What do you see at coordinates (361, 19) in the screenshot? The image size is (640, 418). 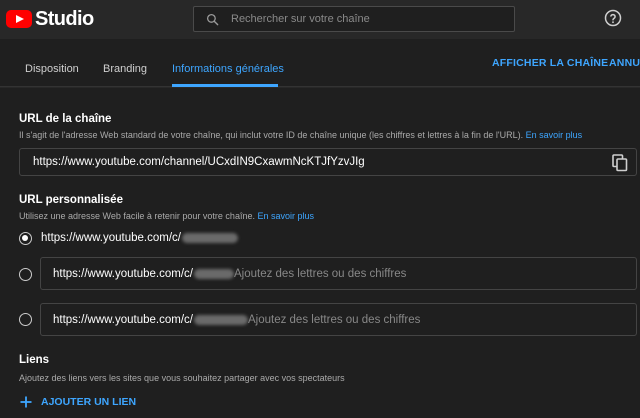 I see `search-input` at bounding box center [361, 19].